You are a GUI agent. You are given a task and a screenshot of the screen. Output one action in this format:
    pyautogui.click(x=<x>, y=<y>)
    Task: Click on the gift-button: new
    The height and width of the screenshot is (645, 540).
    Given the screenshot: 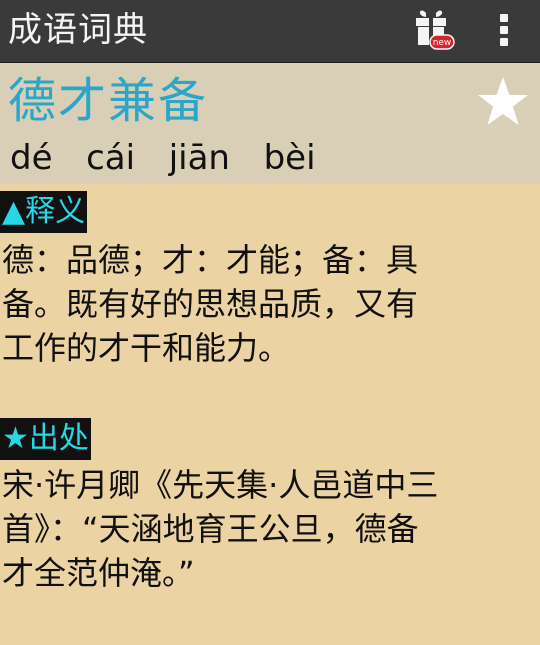 What is the action you would take?
    pyautogui.click(x=433, y=30)
    